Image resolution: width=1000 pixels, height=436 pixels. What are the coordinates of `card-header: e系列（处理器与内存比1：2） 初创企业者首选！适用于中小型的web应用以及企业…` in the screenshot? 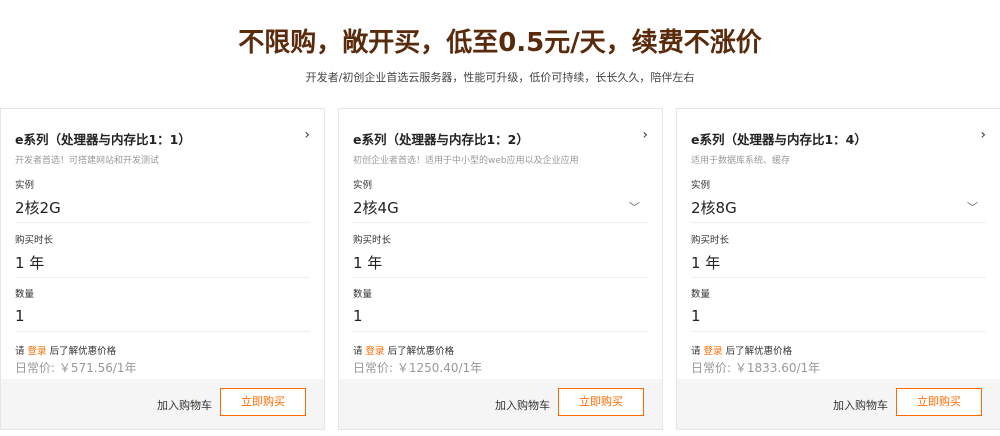 It's located at (500, 146).